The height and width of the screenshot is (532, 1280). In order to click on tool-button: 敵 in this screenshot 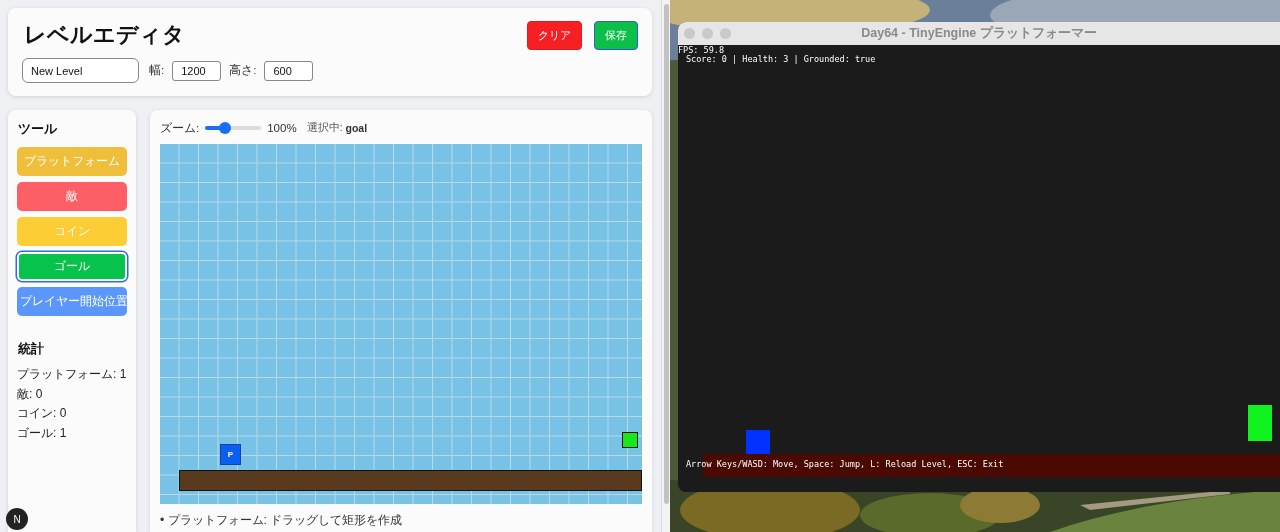, I will do `click(72, 196)`.